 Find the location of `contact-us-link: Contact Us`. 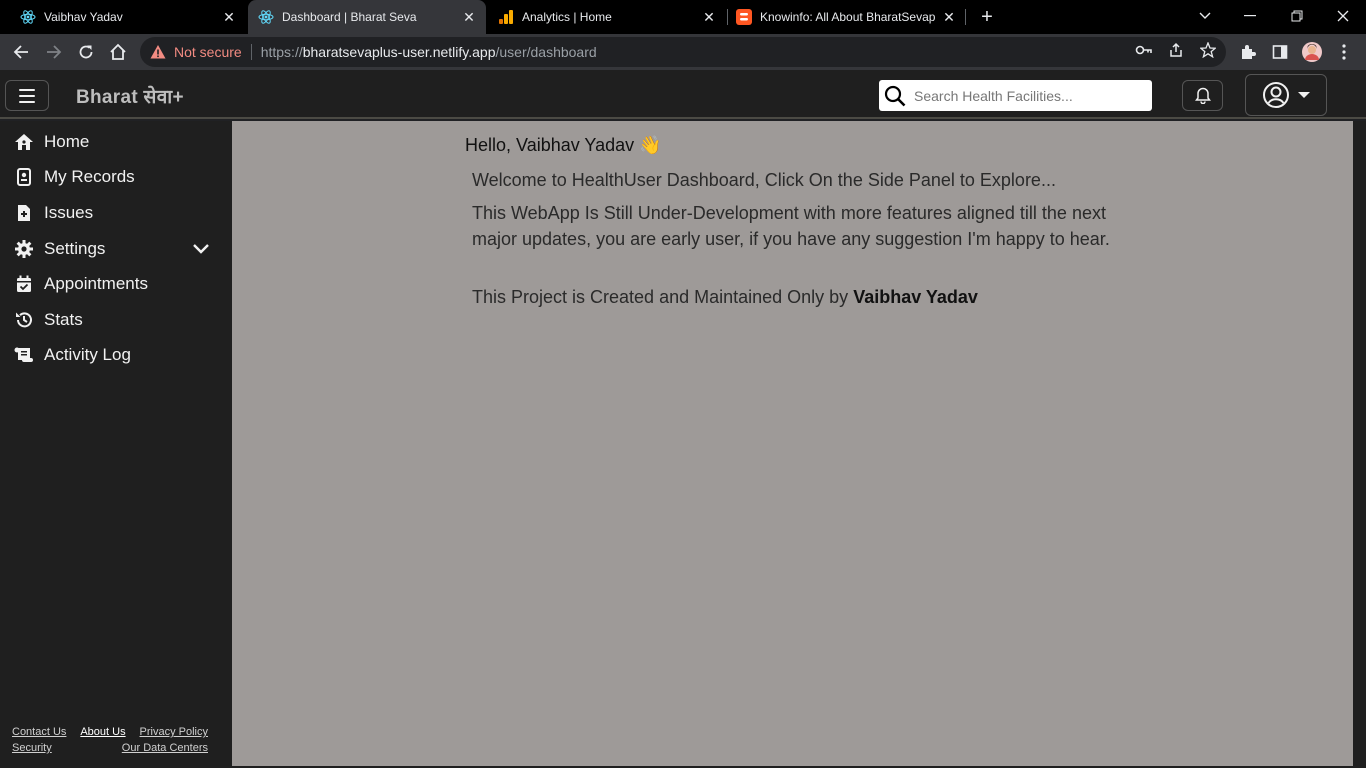

contact-us-link: Contact Us is located at coordinates (39, 732).